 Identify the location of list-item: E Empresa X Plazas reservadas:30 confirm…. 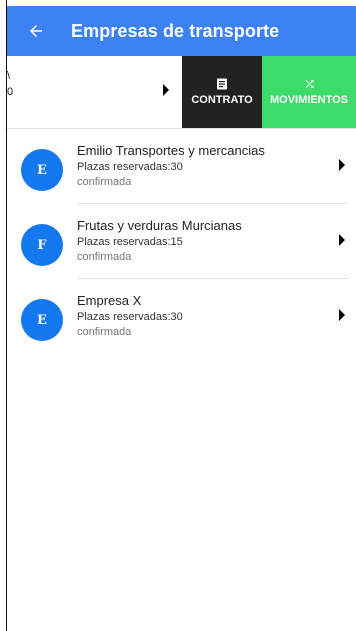
(181, 316).